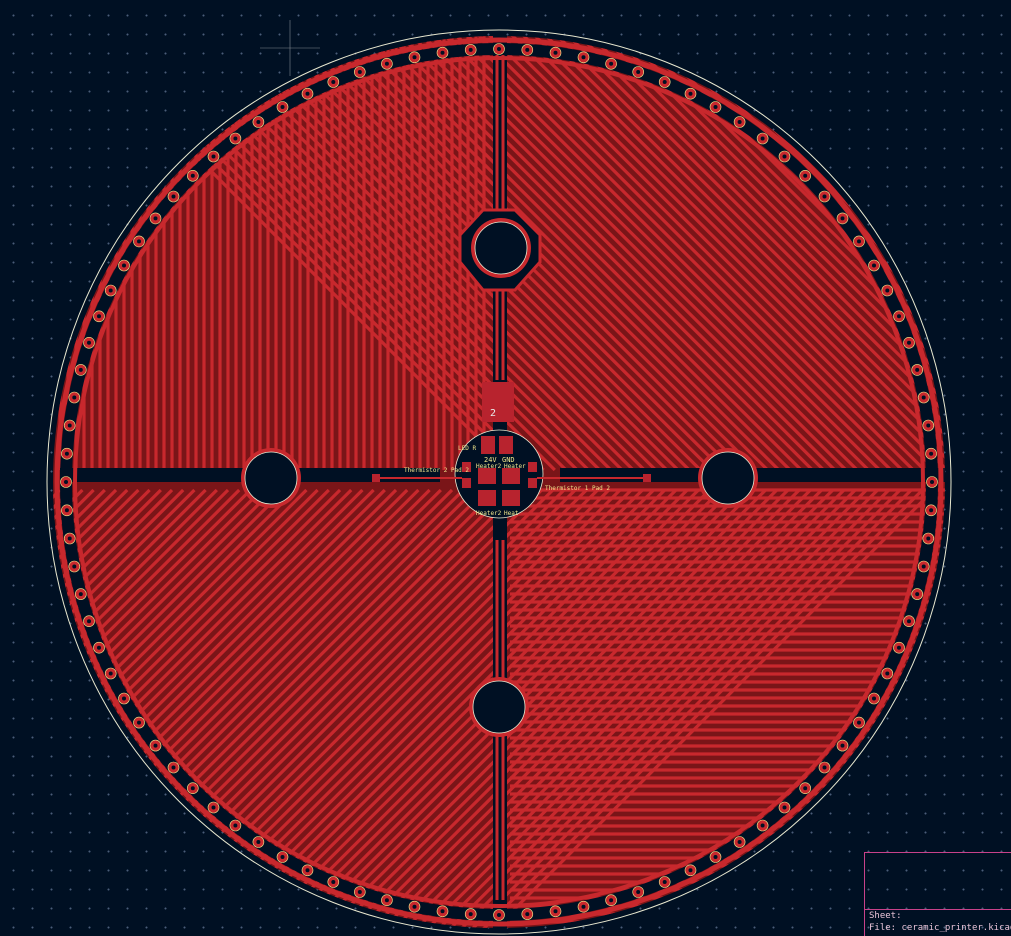 The image size is (1011, 936). Describe the element at coordinates (499, 707) in the screenshot. I see `mounting-hole-bottom` at that location.